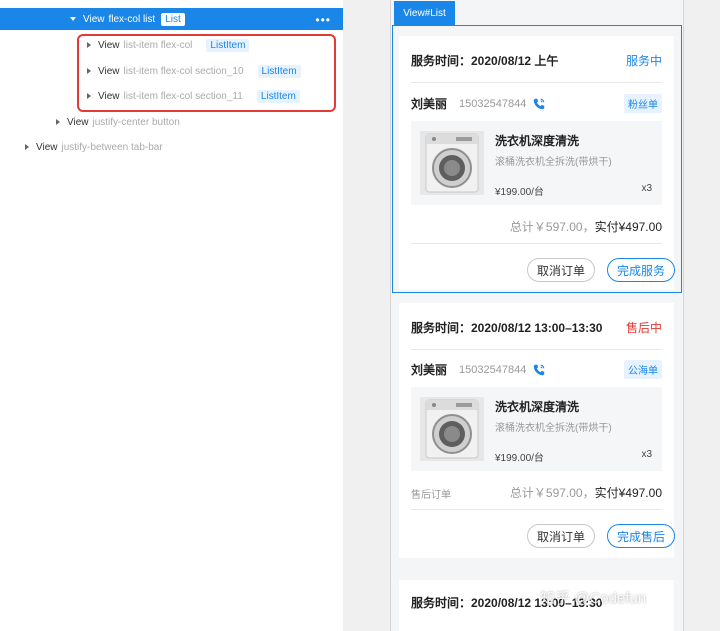 The height and width of the screenshot is (631, 720). Describe the element at coordinates (593, 597) in the screenshot. I see `watermark-text: 知乎 @Codefun` at that location.